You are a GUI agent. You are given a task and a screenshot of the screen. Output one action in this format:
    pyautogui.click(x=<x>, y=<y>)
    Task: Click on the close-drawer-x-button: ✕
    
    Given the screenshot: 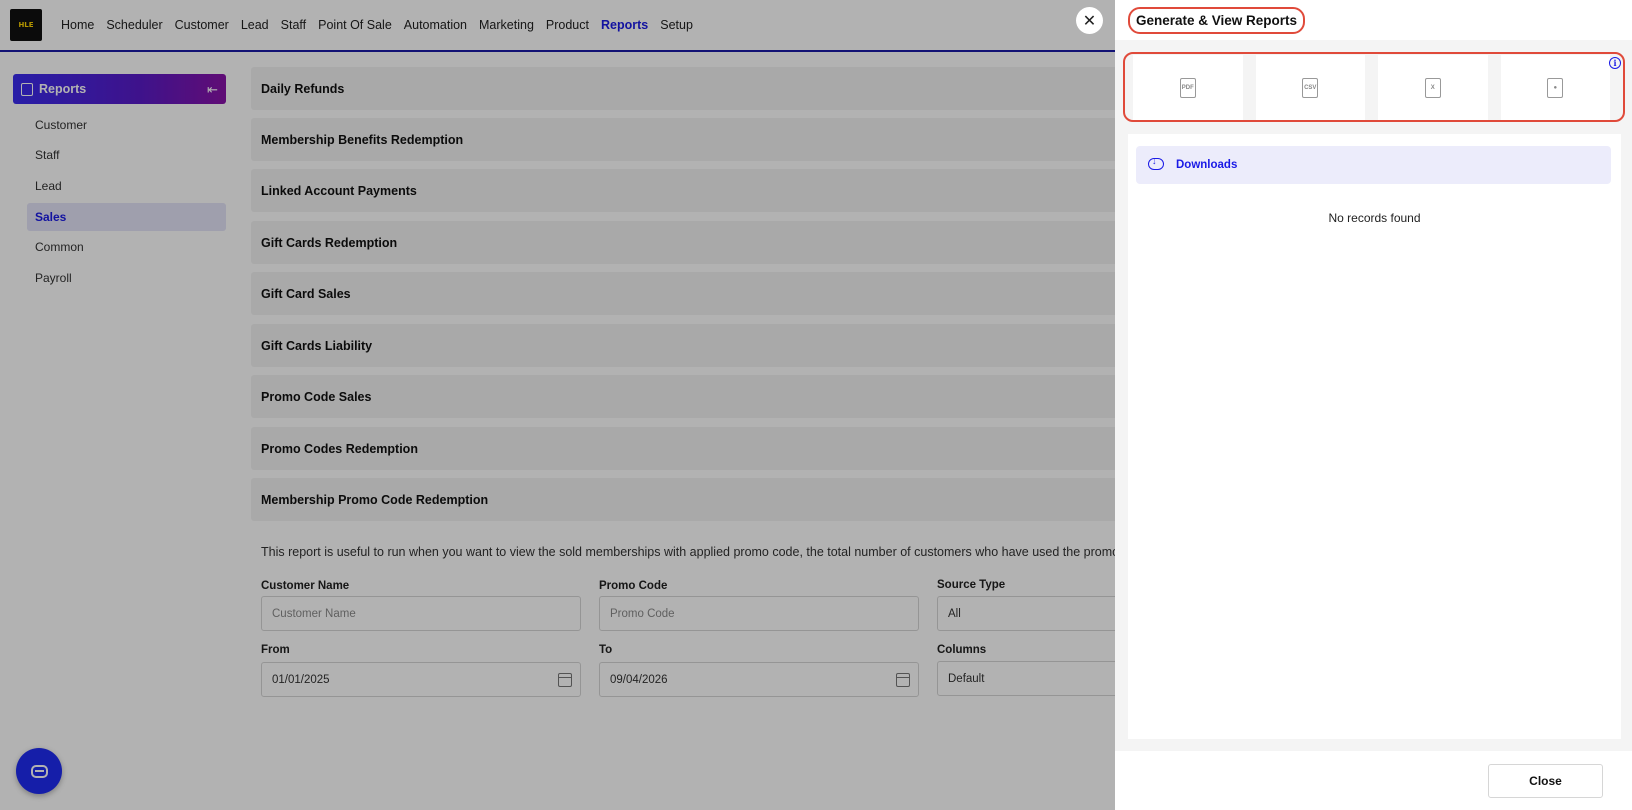 What is the action you would take?
    pyautogui.click(x=1089, y=20)
    